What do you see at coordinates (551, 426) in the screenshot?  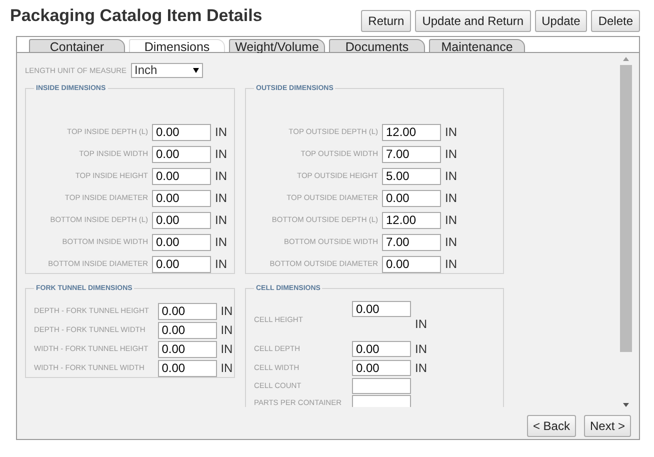 I see `nav-button: < Back` at bounding box center [551, 426].